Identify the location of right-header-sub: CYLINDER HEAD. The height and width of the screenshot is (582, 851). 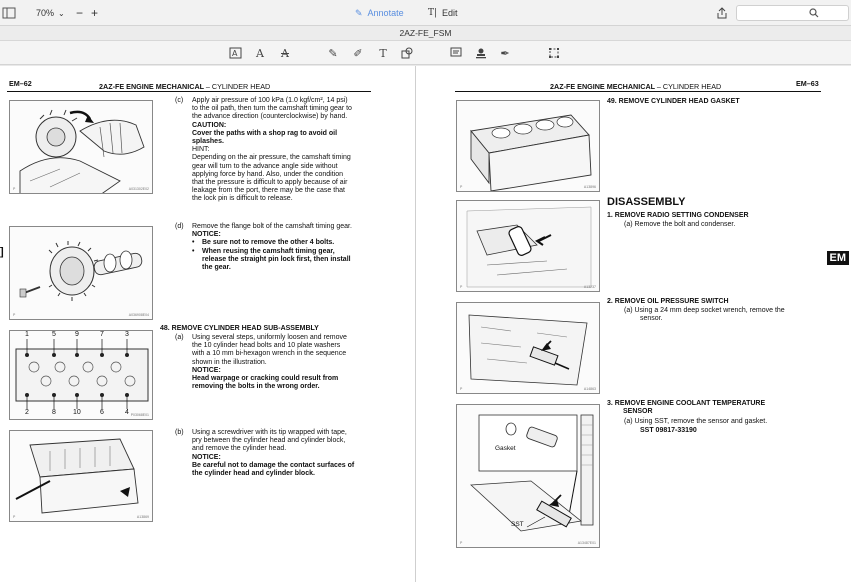
(692, 86).